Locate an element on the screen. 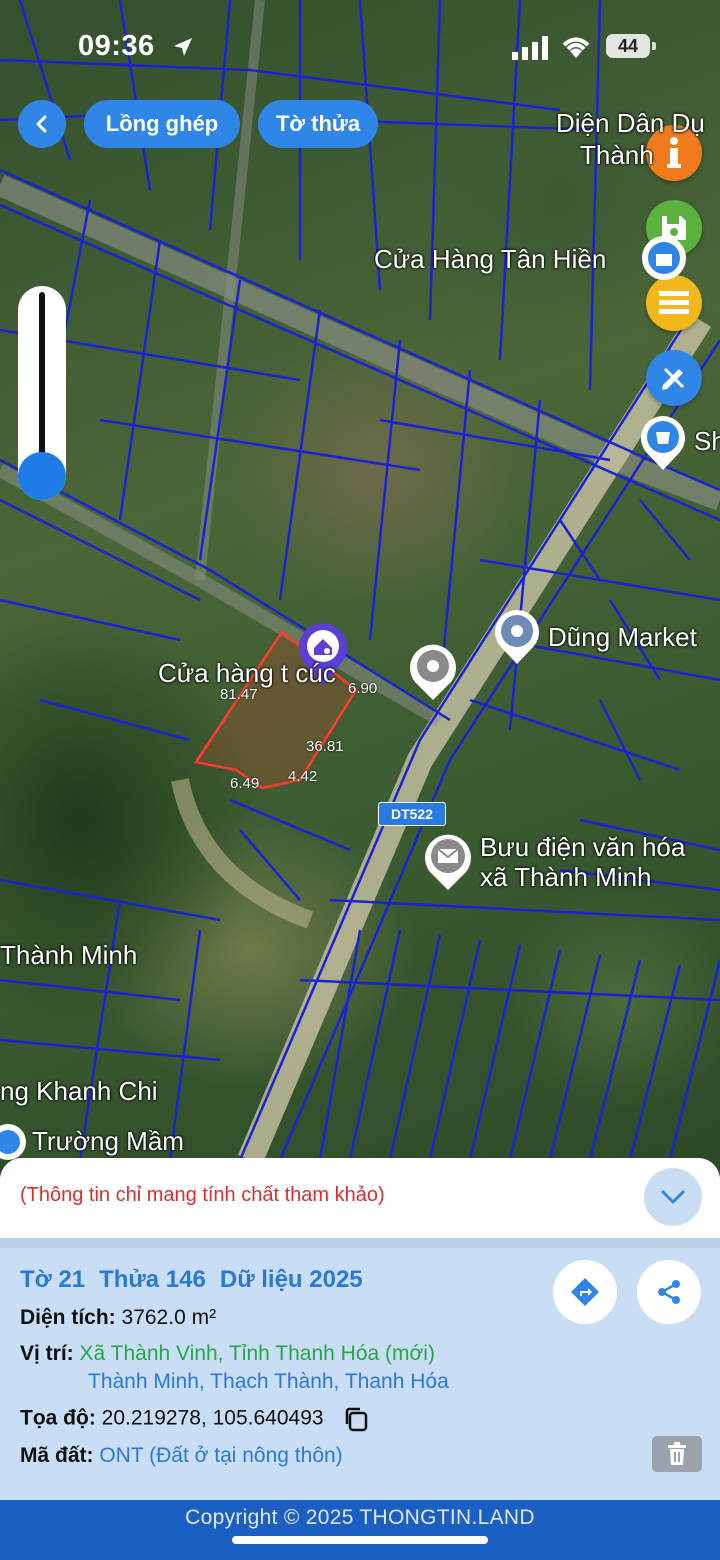 The image size is (720, 1560). zoom-handle is located at coordinates (42, 476).